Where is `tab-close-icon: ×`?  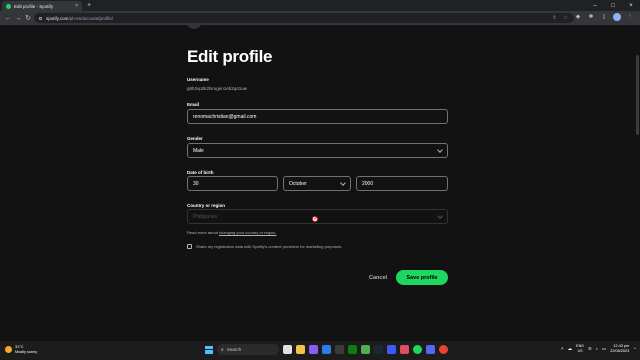
tab-close-icon: × is located at coordinates (76, 6).